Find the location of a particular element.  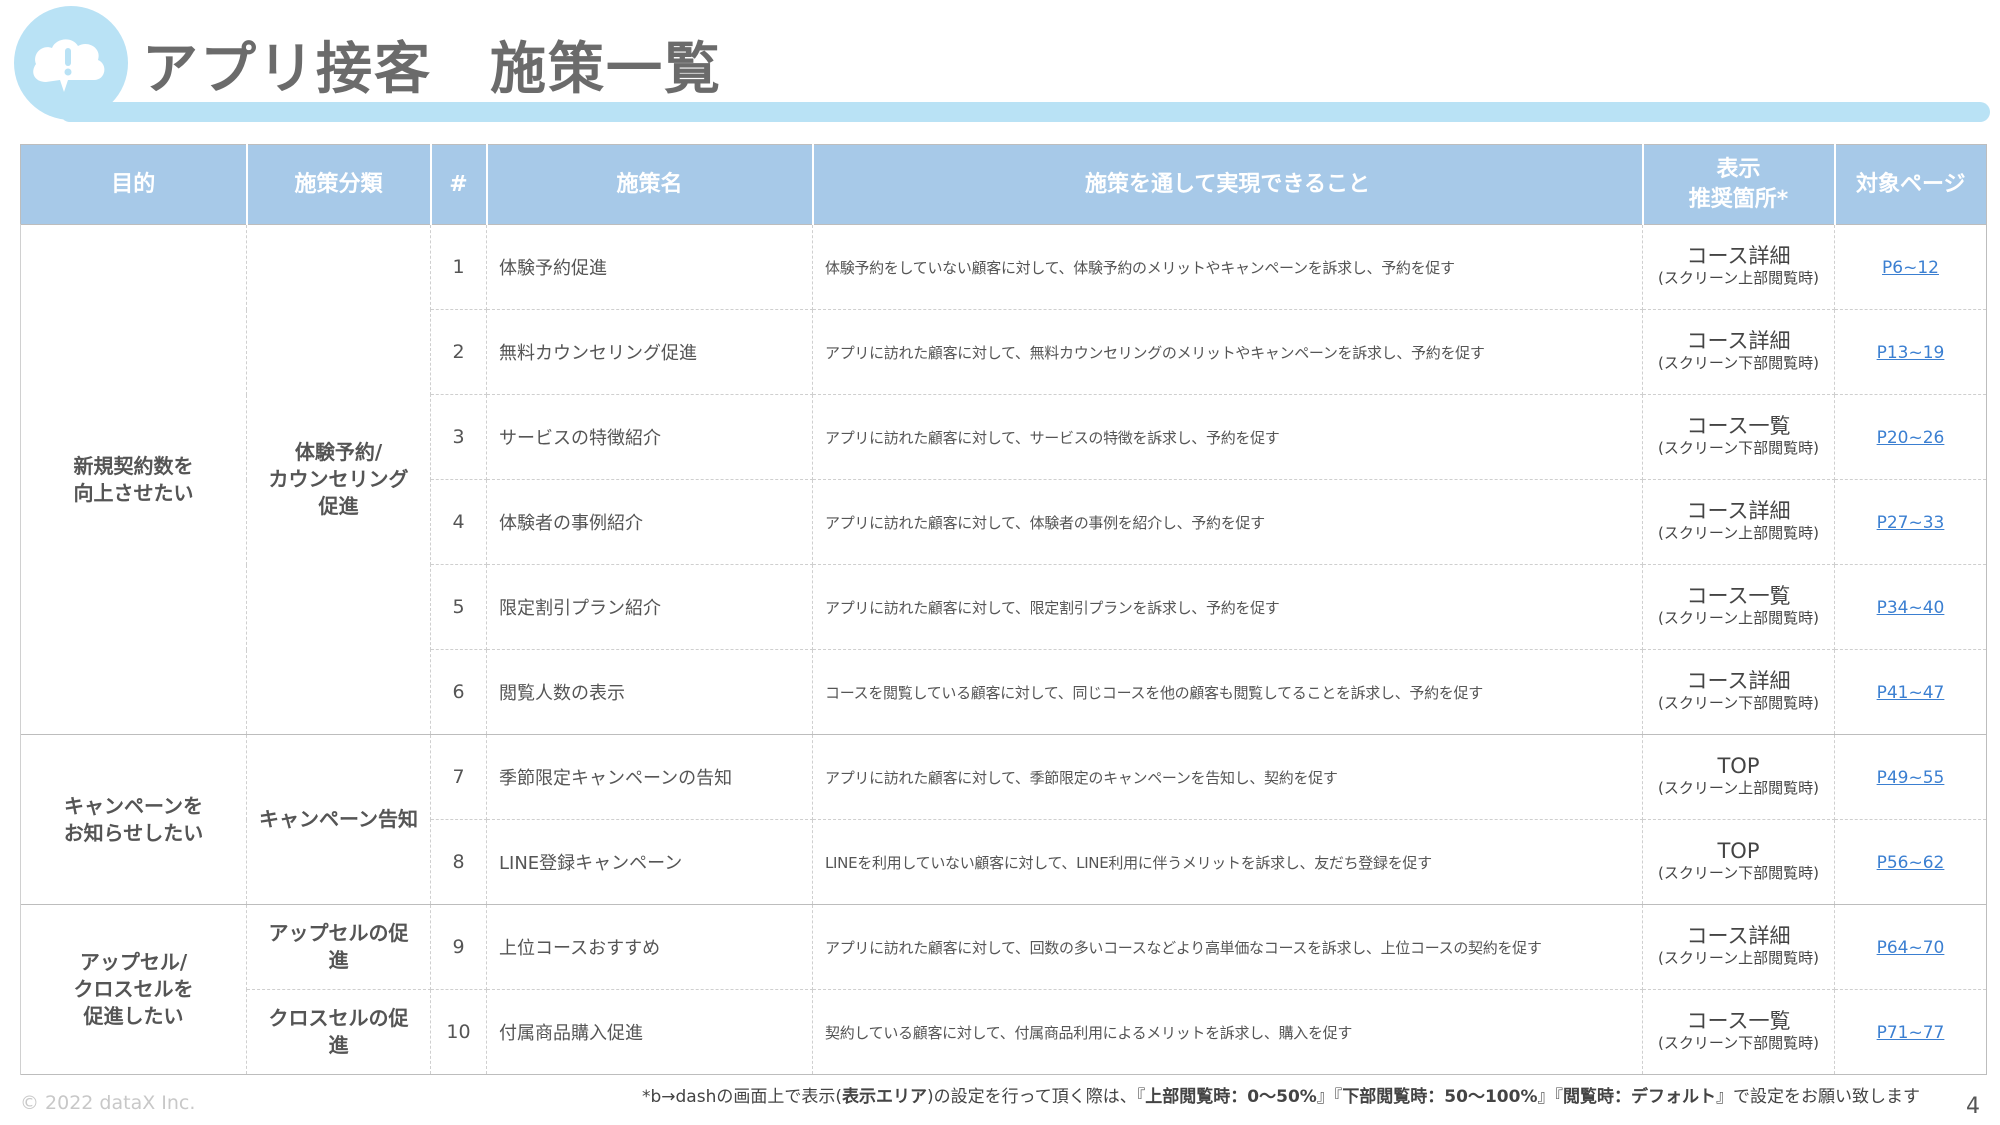

measure-name: 上位コースおすすめ is located at coordinates (649, 947).